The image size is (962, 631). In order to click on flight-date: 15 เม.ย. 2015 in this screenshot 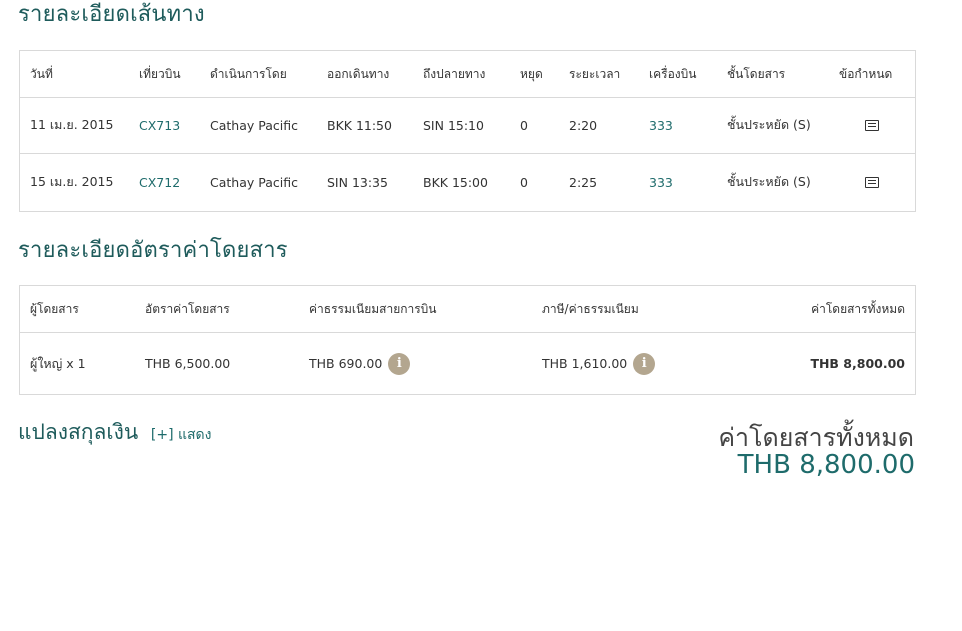, I will do `click(72, 181)`.